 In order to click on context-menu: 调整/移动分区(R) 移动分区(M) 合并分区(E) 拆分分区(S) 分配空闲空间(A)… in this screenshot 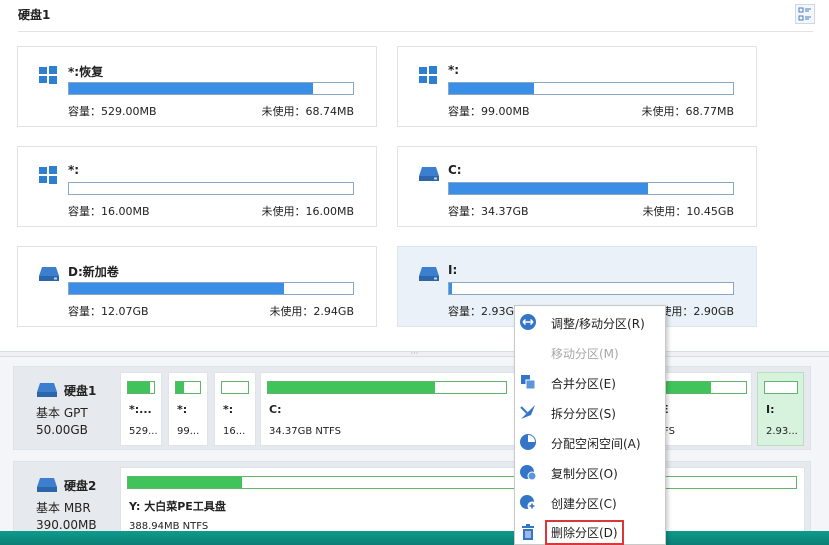, I will do `click(590, 425)`.